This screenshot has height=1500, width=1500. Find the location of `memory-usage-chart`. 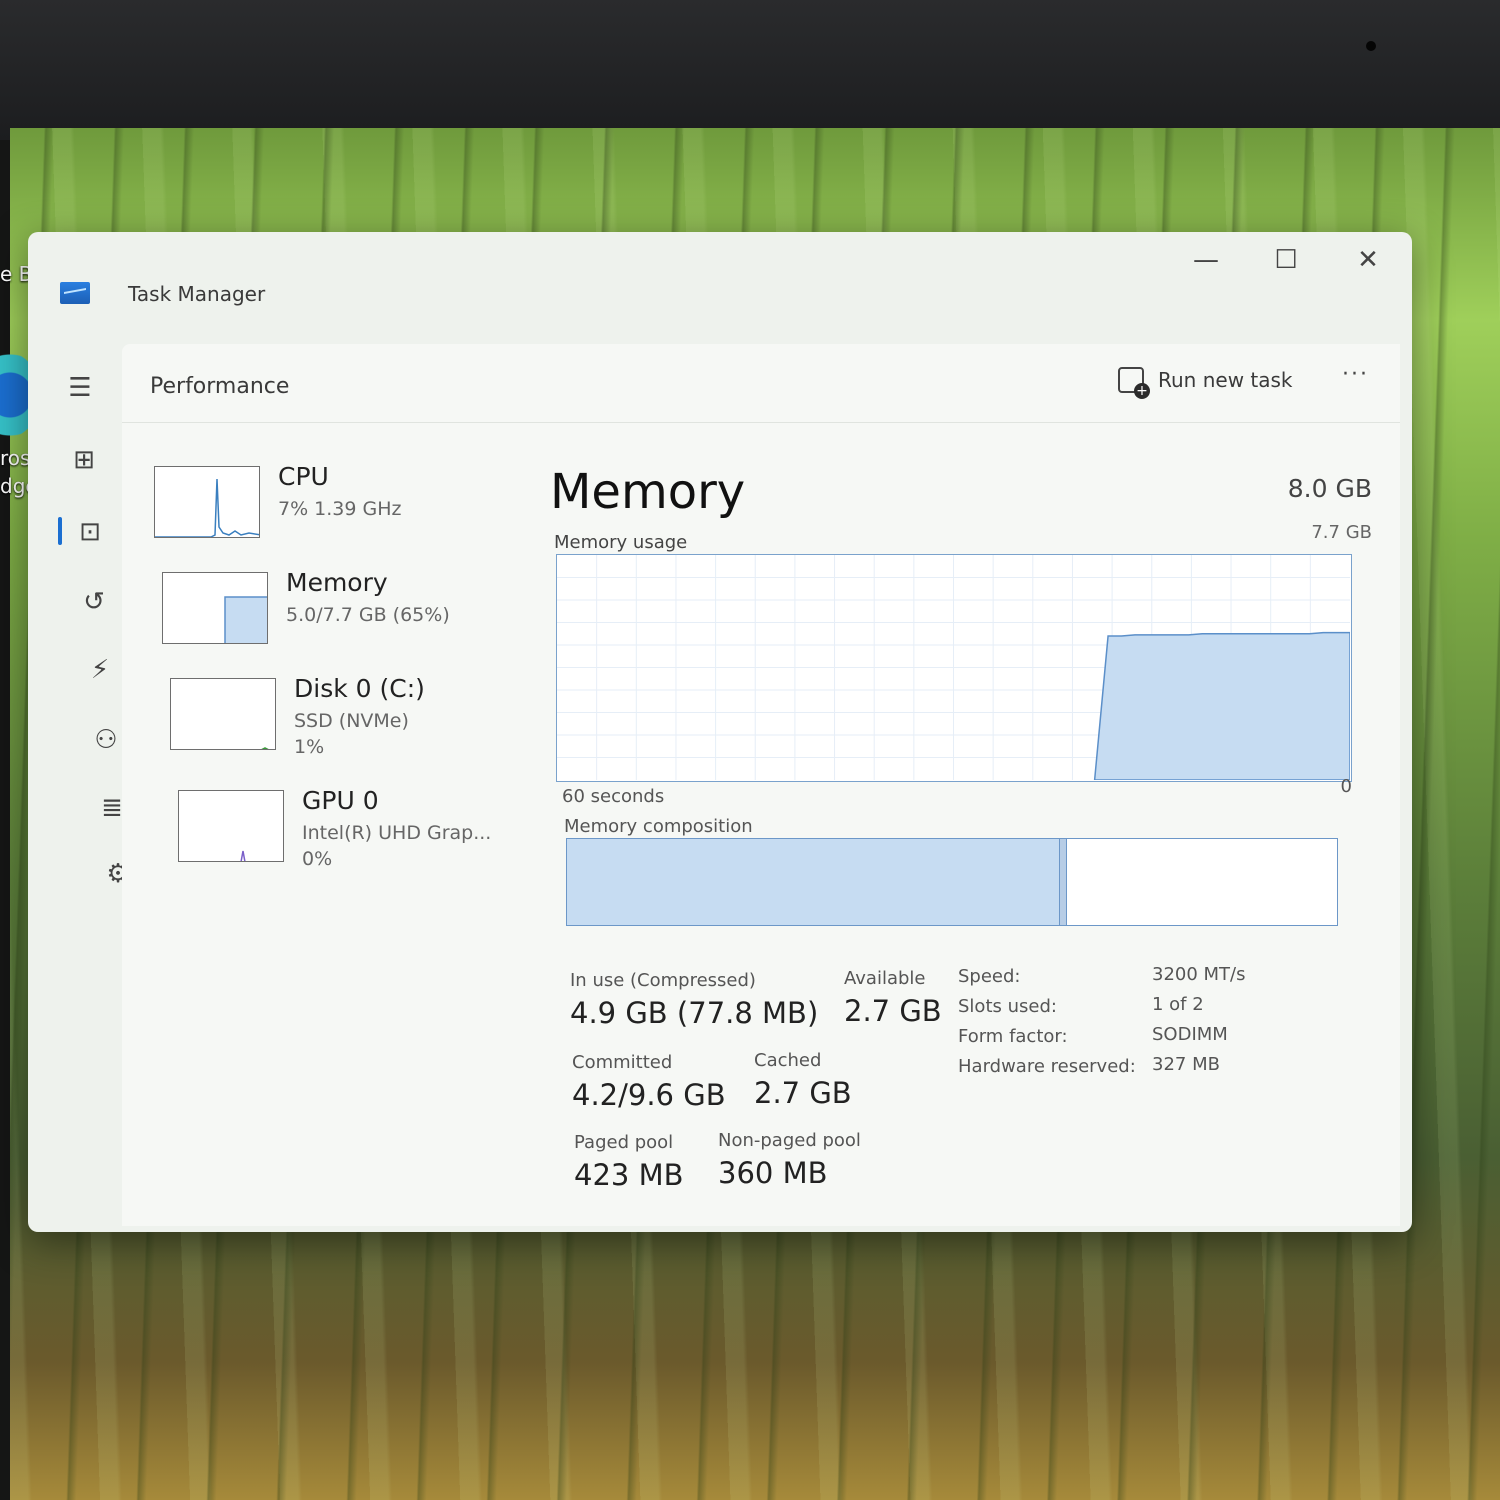

memory-usage-chart is located at coordinates (954, 668).